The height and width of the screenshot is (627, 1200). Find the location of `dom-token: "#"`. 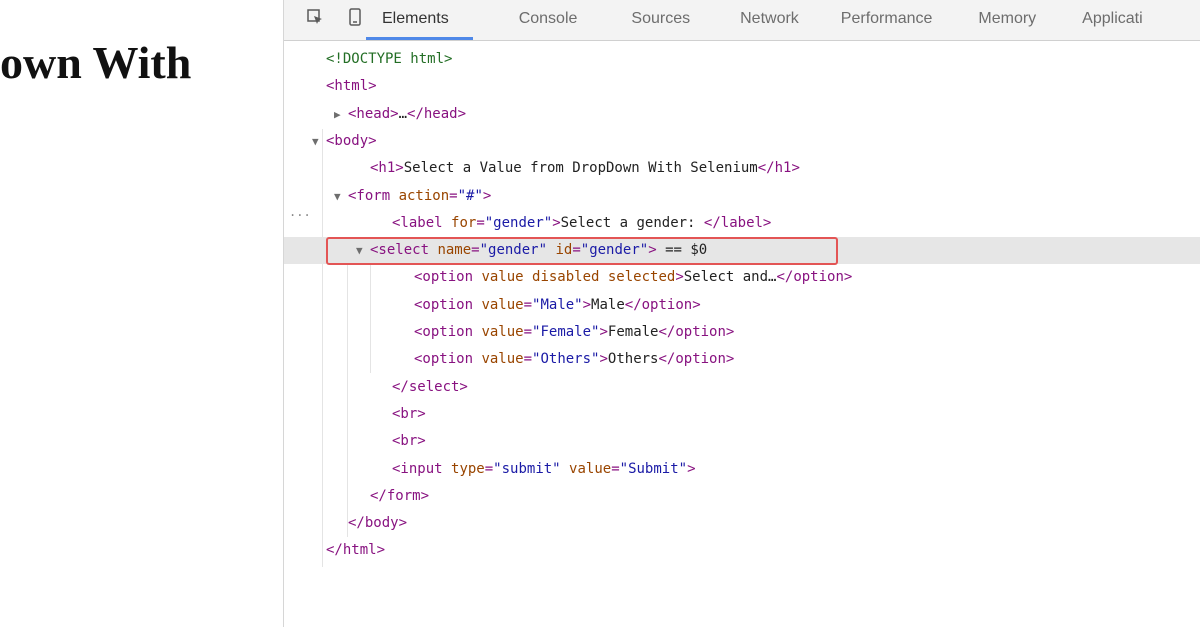

dom-token: "#" is located at coordinates (470, 195).